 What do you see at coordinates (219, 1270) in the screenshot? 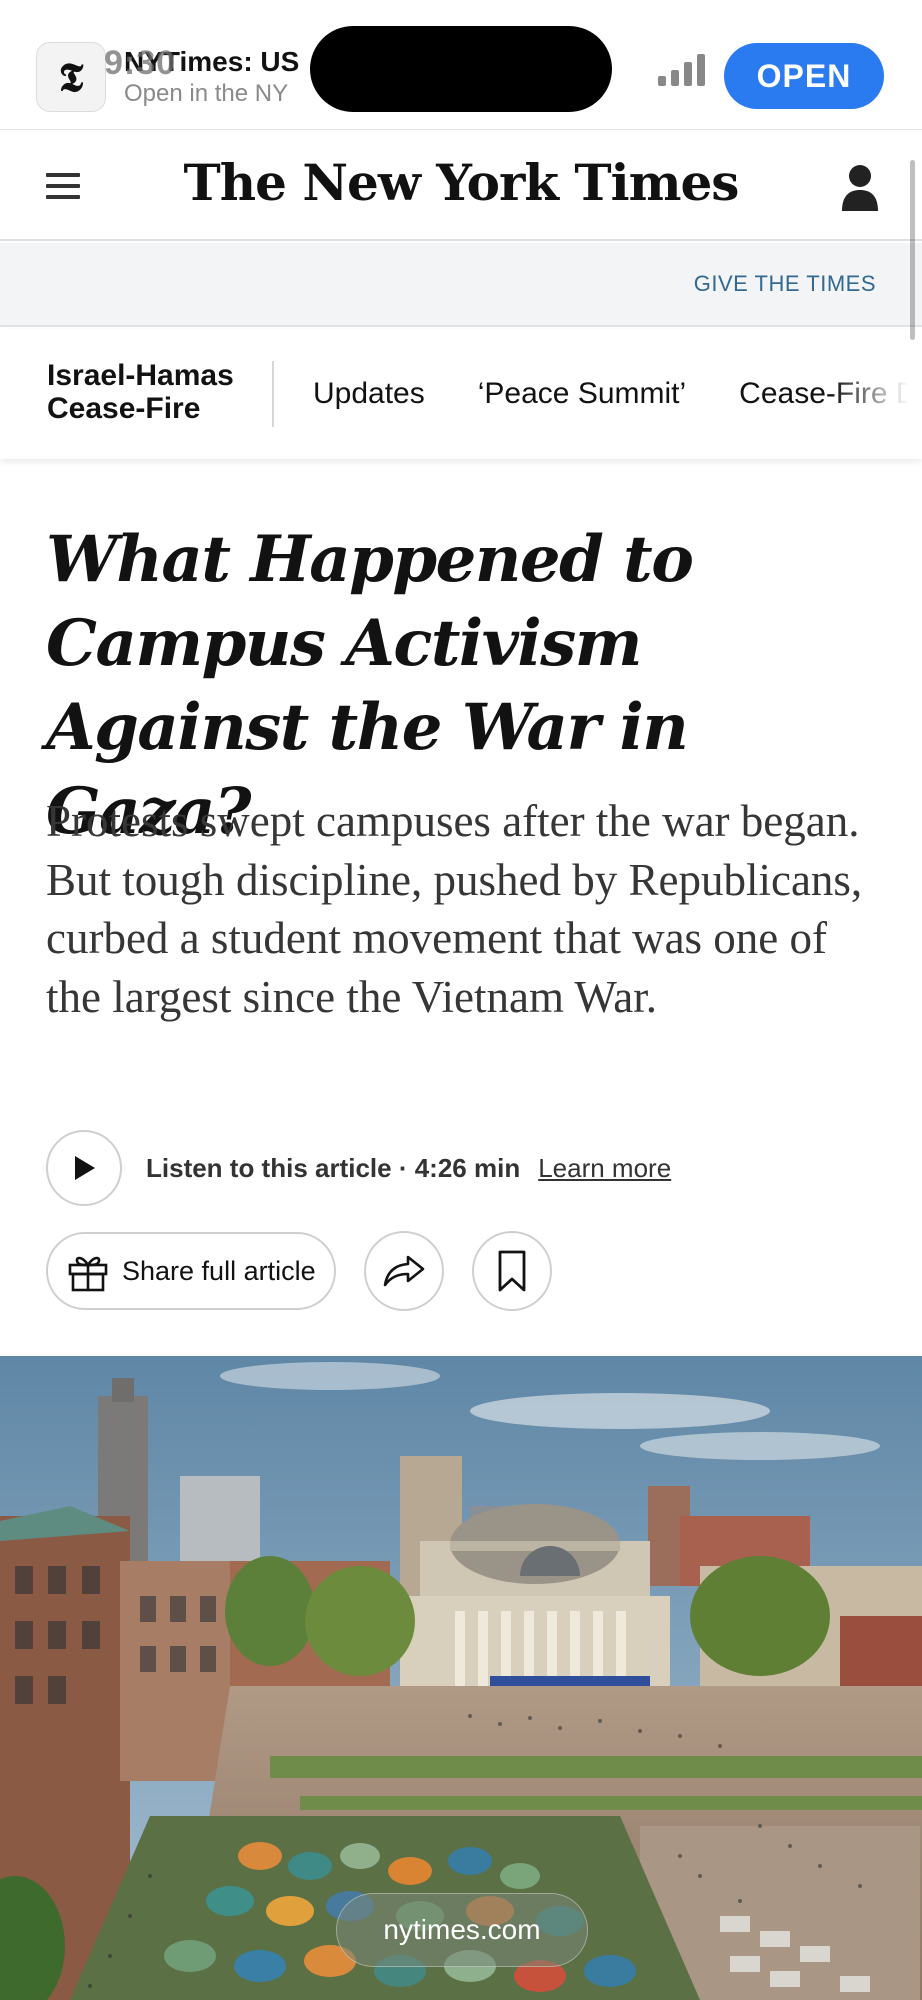
I see `share-full-article-label: Share full article` at bounding box center [219, 1270].